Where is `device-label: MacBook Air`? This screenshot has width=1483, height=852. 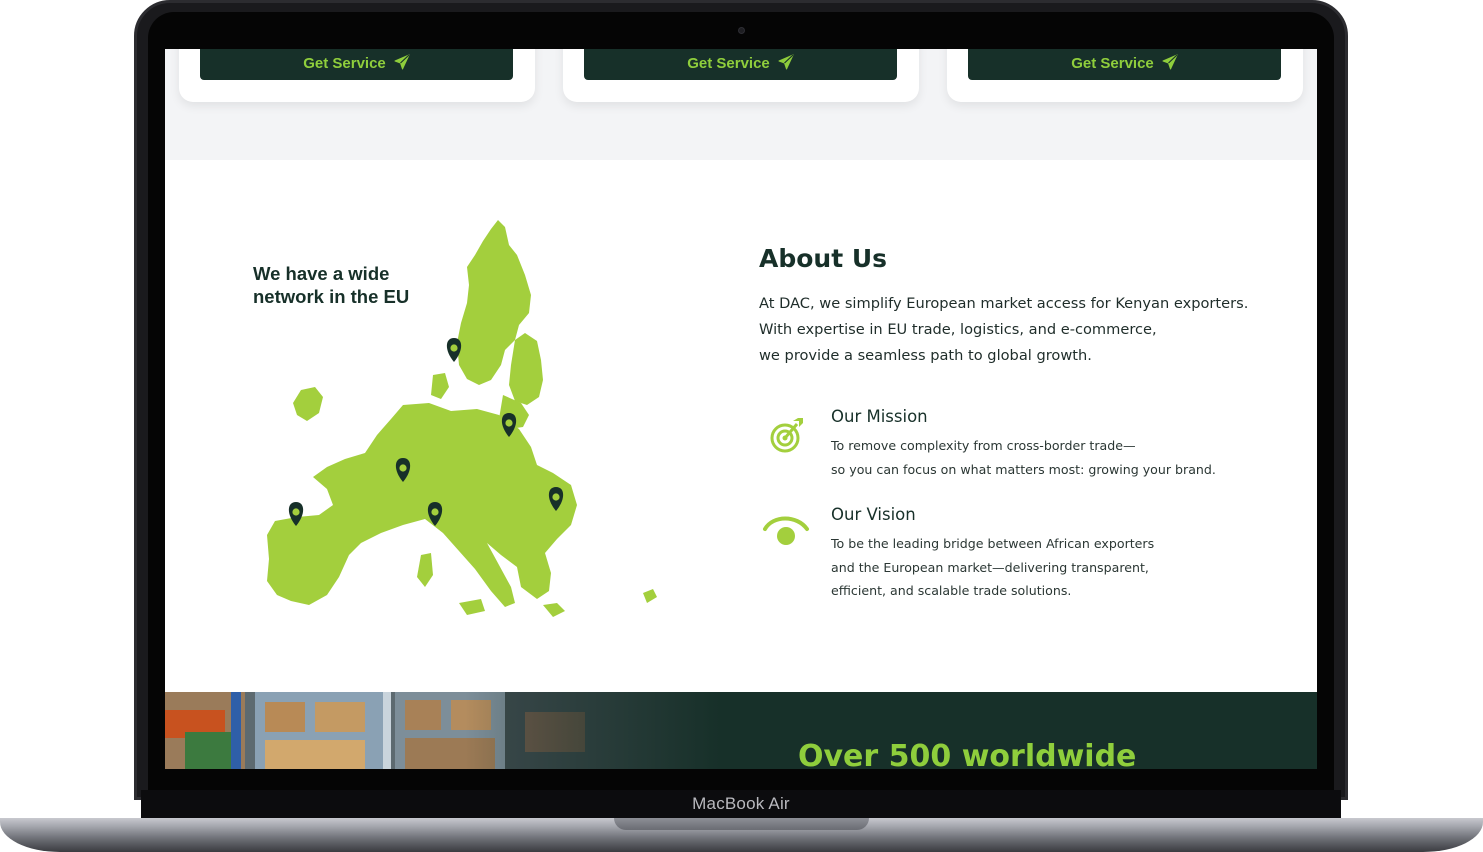
device-label: MacBook Air is located at coordinates (741, 803).